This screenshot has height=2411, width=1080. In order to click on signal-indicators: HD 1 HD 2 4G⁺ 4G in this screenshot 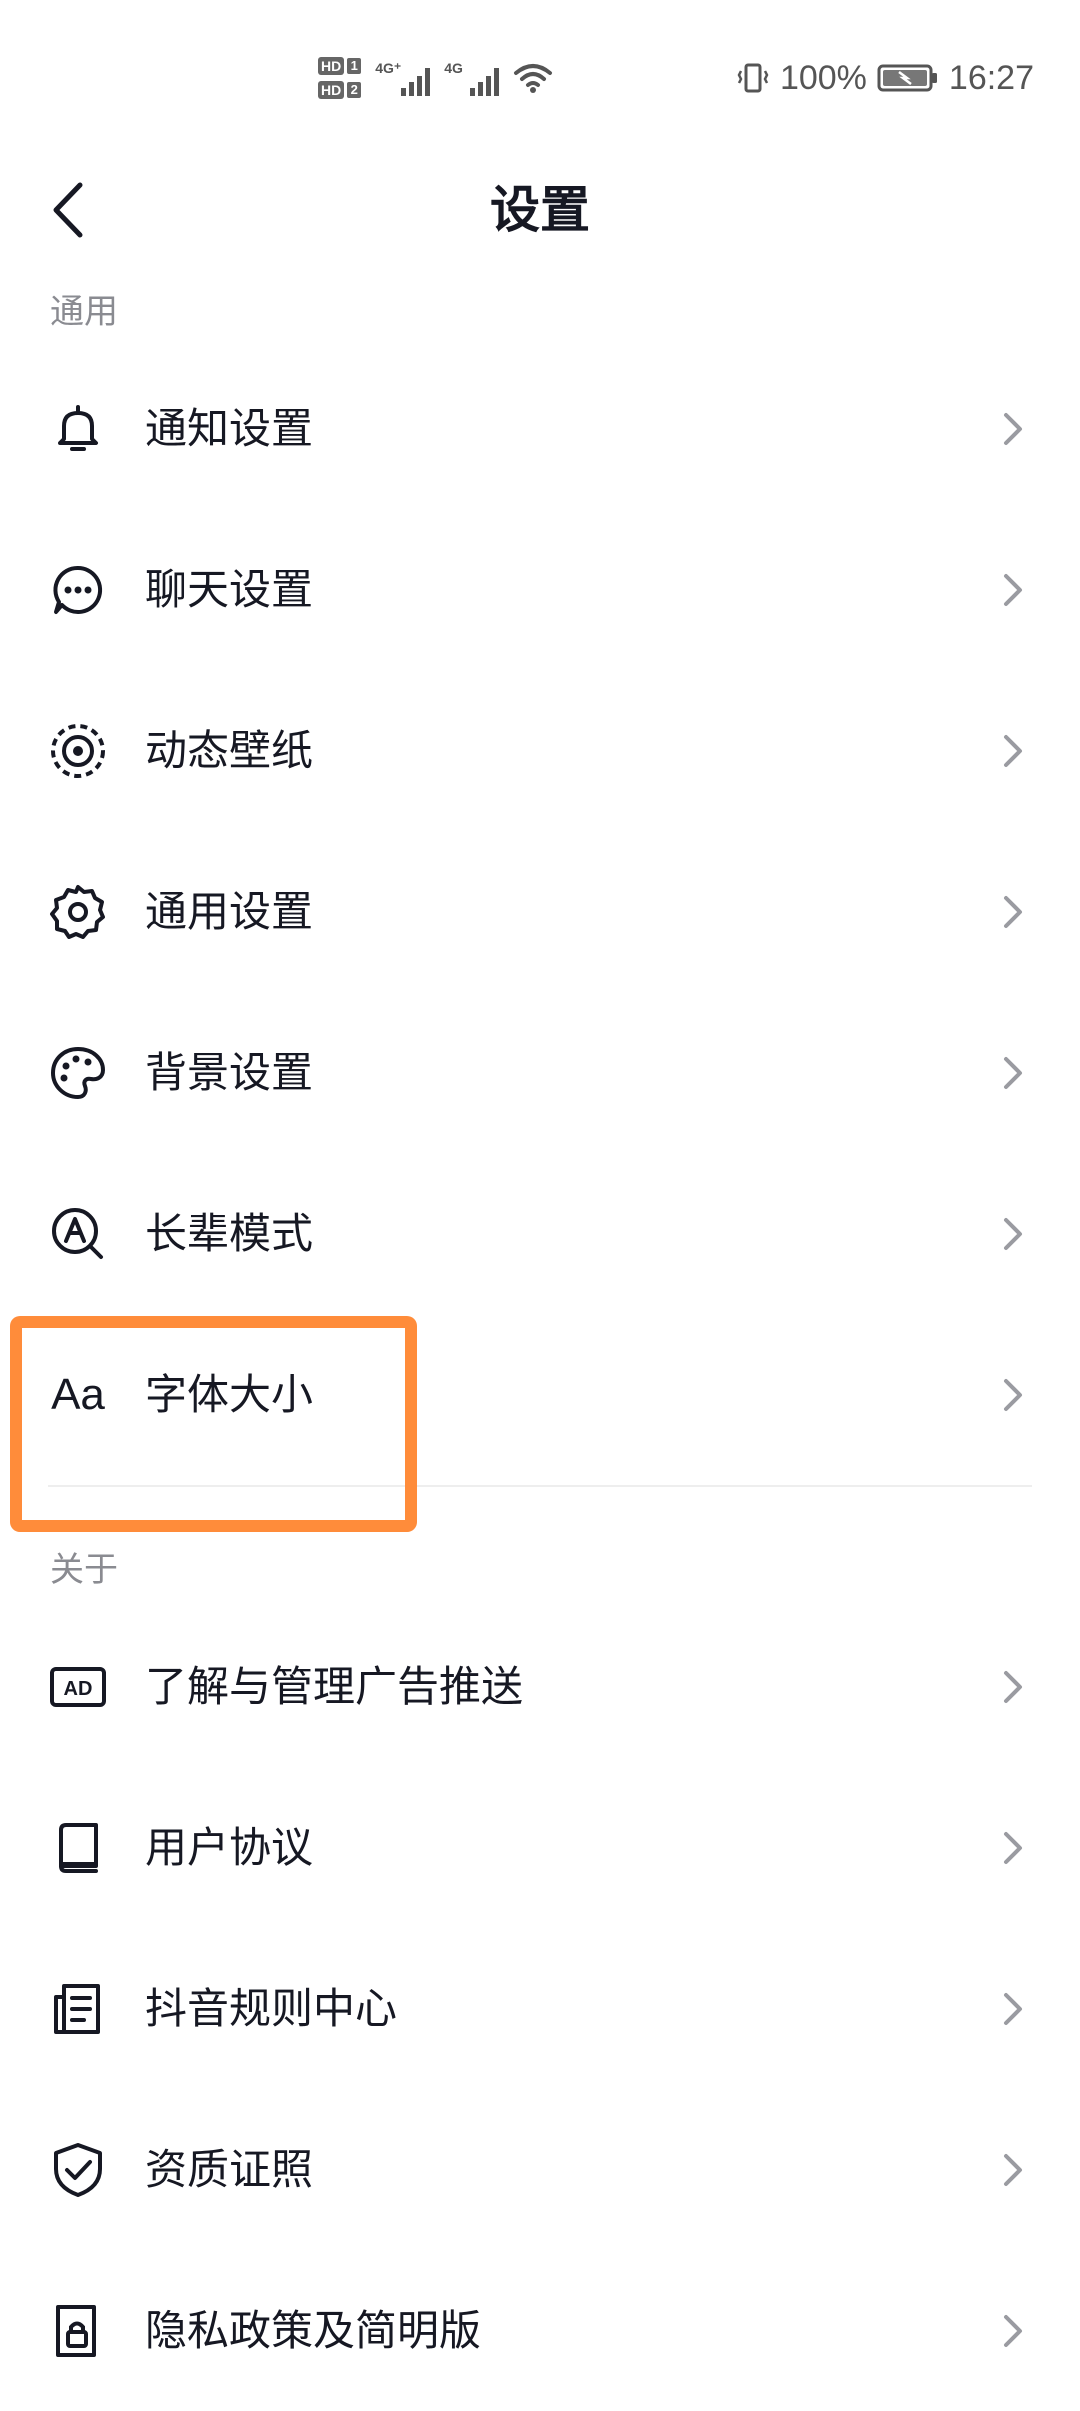, I will do `click(435, 78)`.